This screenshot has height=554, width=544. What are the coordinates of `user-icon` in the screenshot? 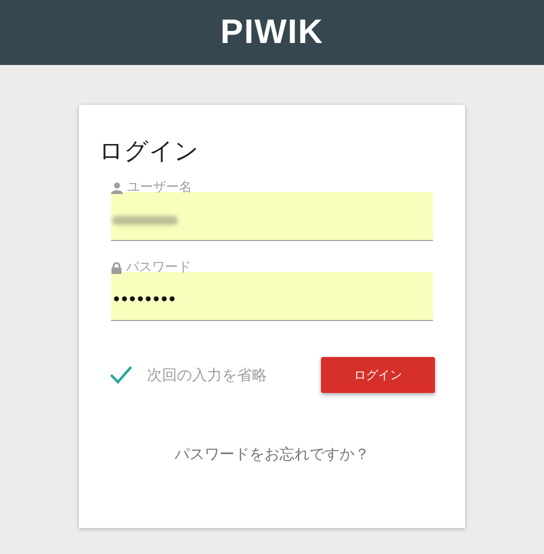 It's located at (117, 188).